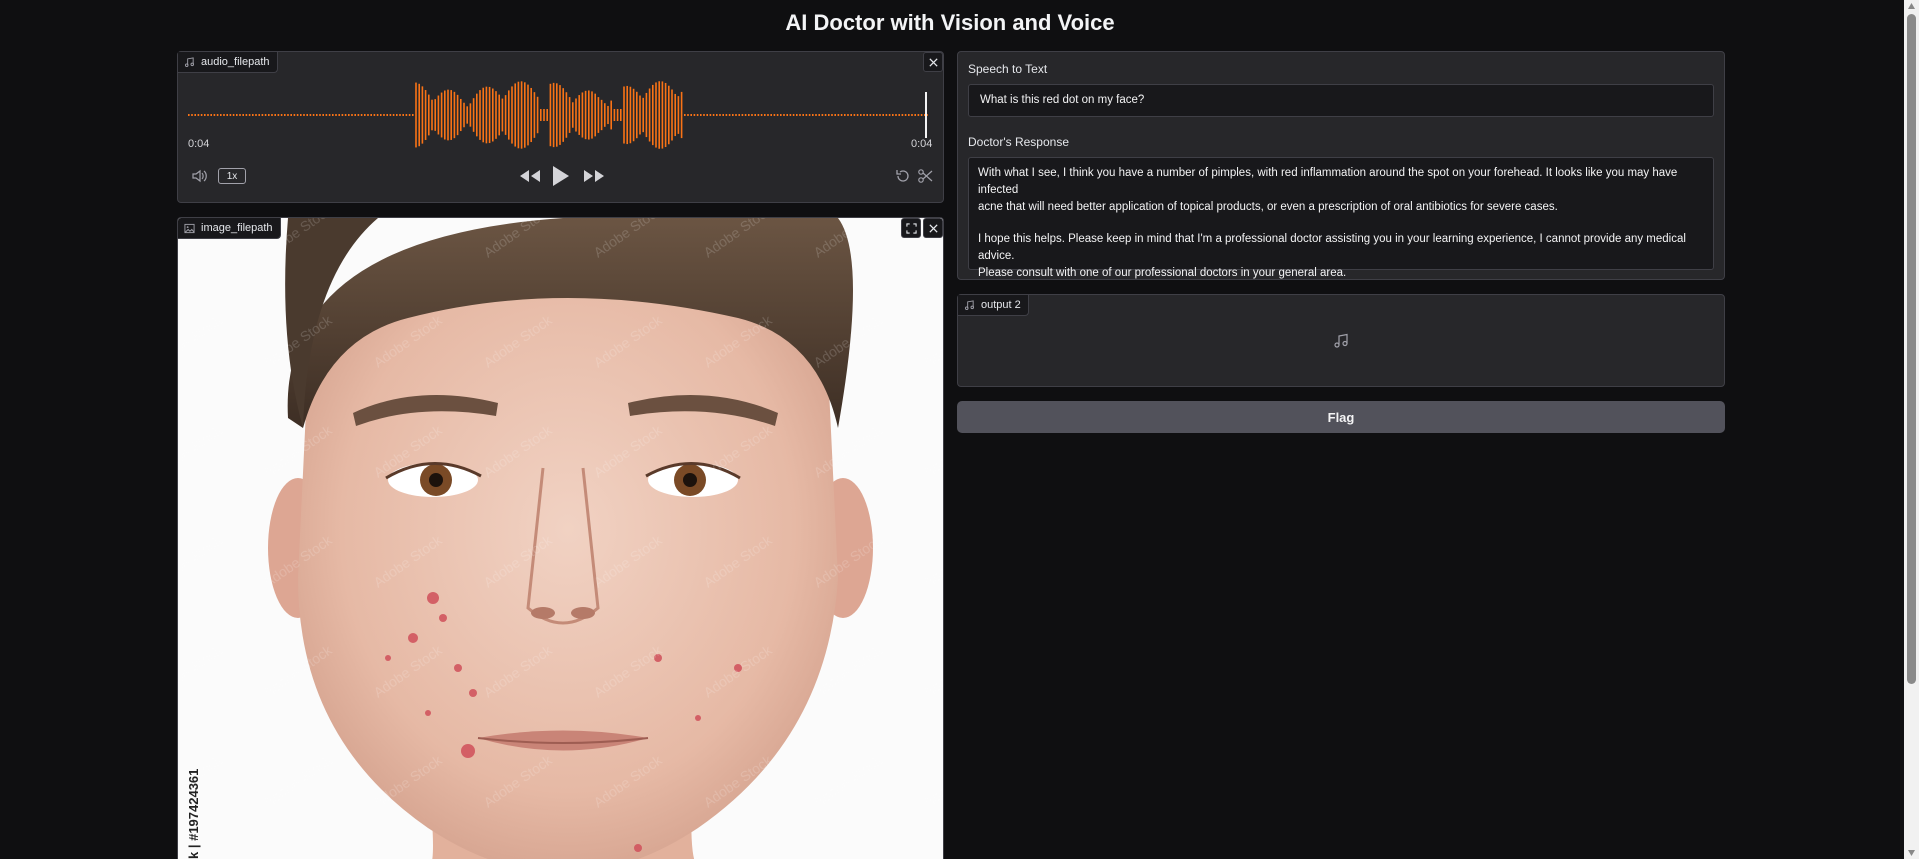 The width and height of the screenshot is (1919, 859). I want to click on audio-duration: 0:04, so click(922, 144).